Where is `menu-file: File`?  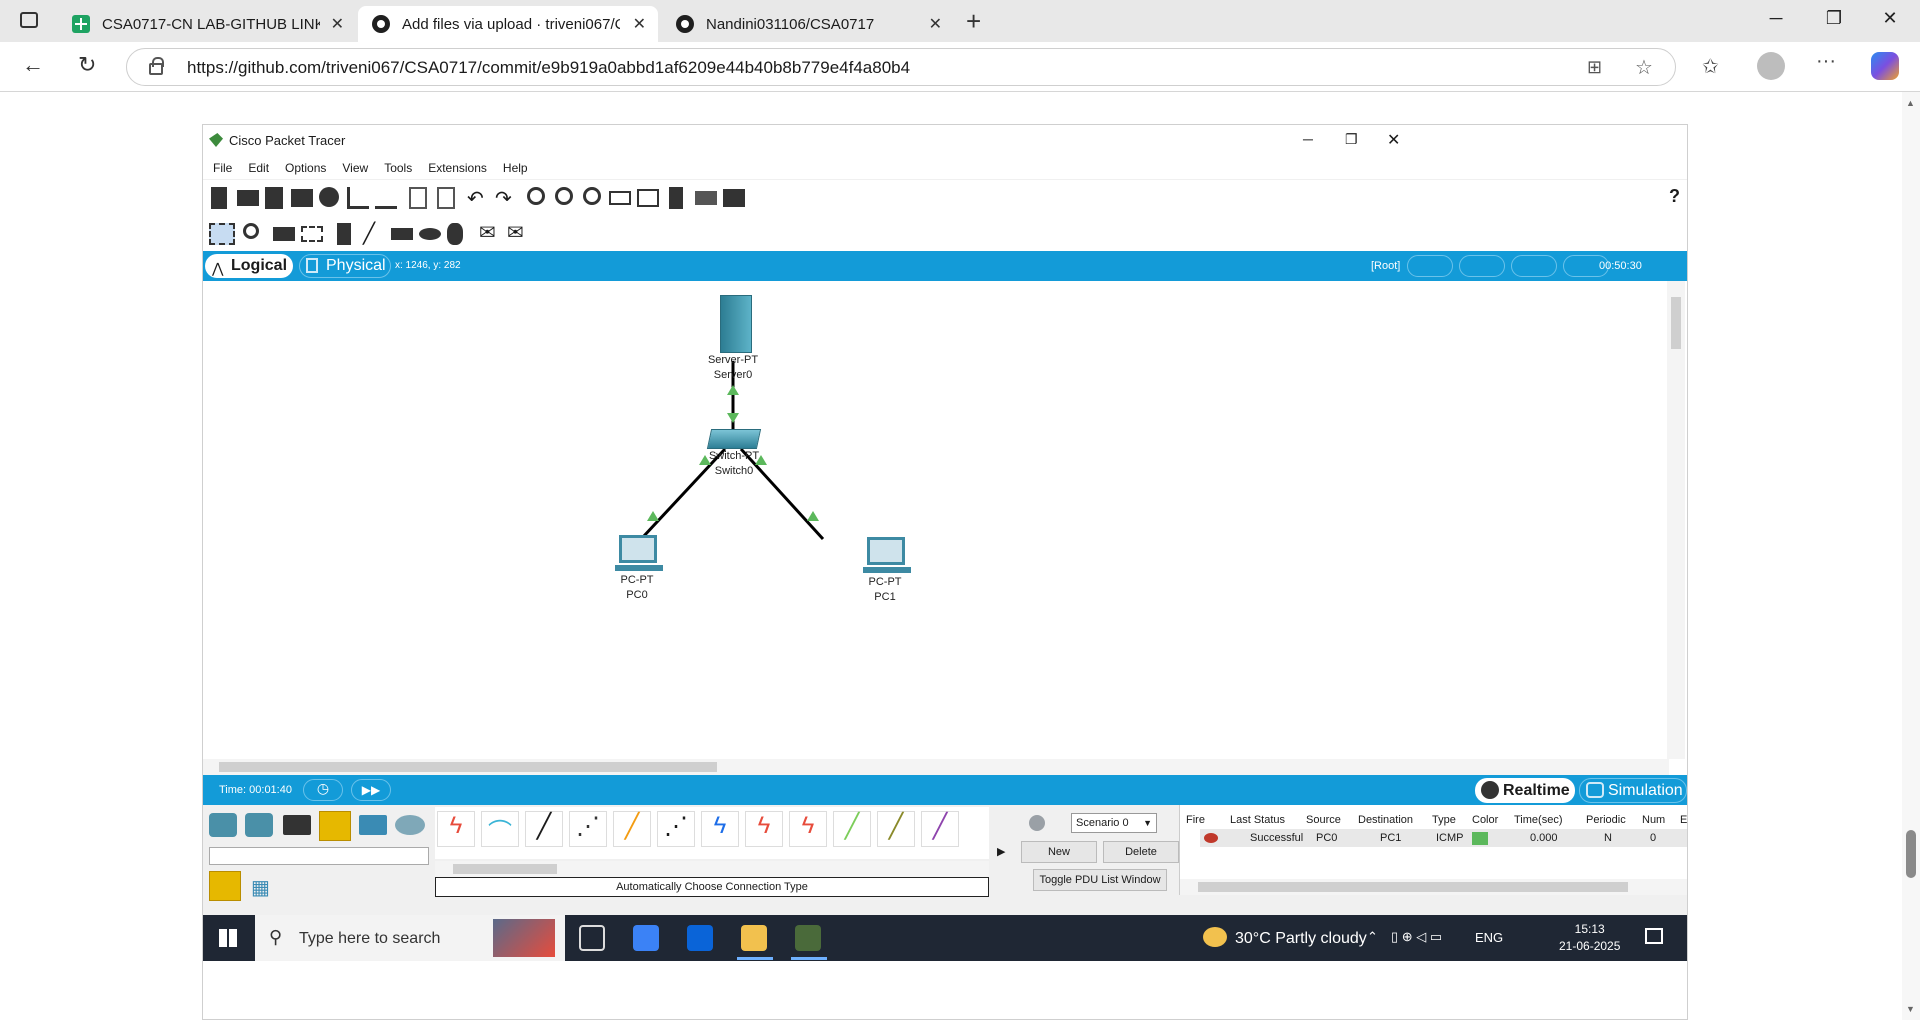
menu-file: File is located at coordinates (222, 168).